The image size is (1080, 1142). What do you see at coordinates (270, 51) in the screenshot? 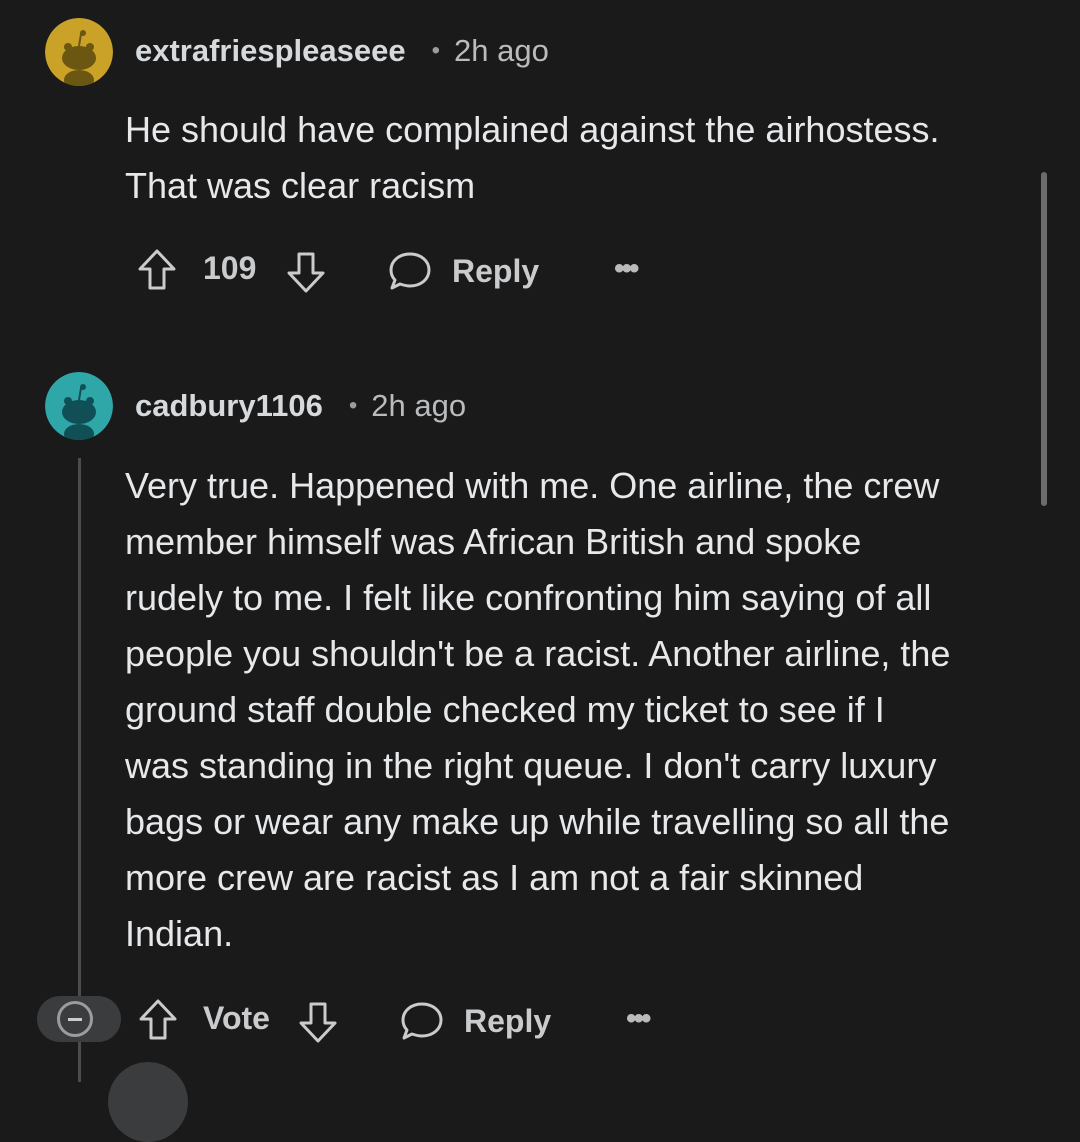
I see `username: extrafriespleaseee` at bounding box center [270, 51].